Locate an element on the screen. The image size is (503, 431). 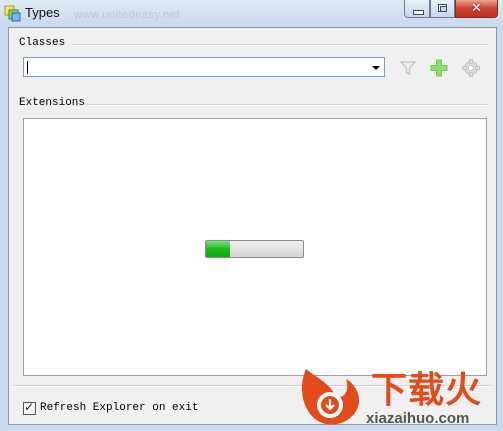
progress-fill is located at coordinates (218, 249).